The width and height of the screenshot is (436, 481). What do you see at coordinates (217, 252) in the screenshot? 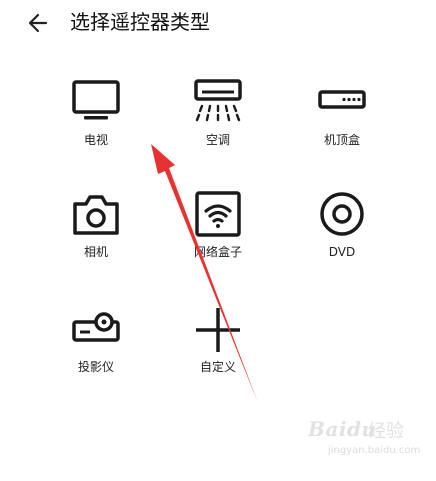
I see `device-label: 网络盒子` at bounding box center [217, 252].